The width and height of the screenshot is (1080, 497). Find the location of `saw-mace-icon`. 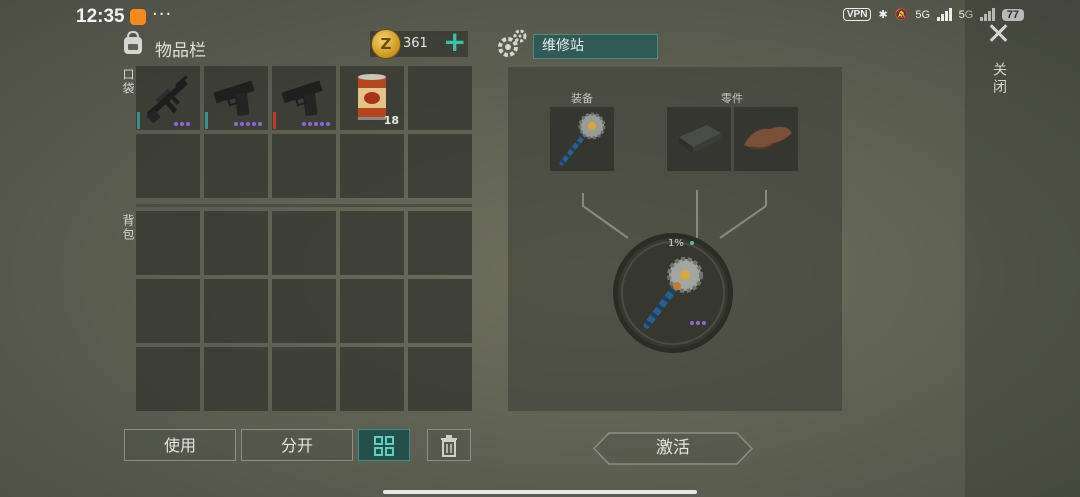

saw-mace-icon is located at coordinates (582, 139).